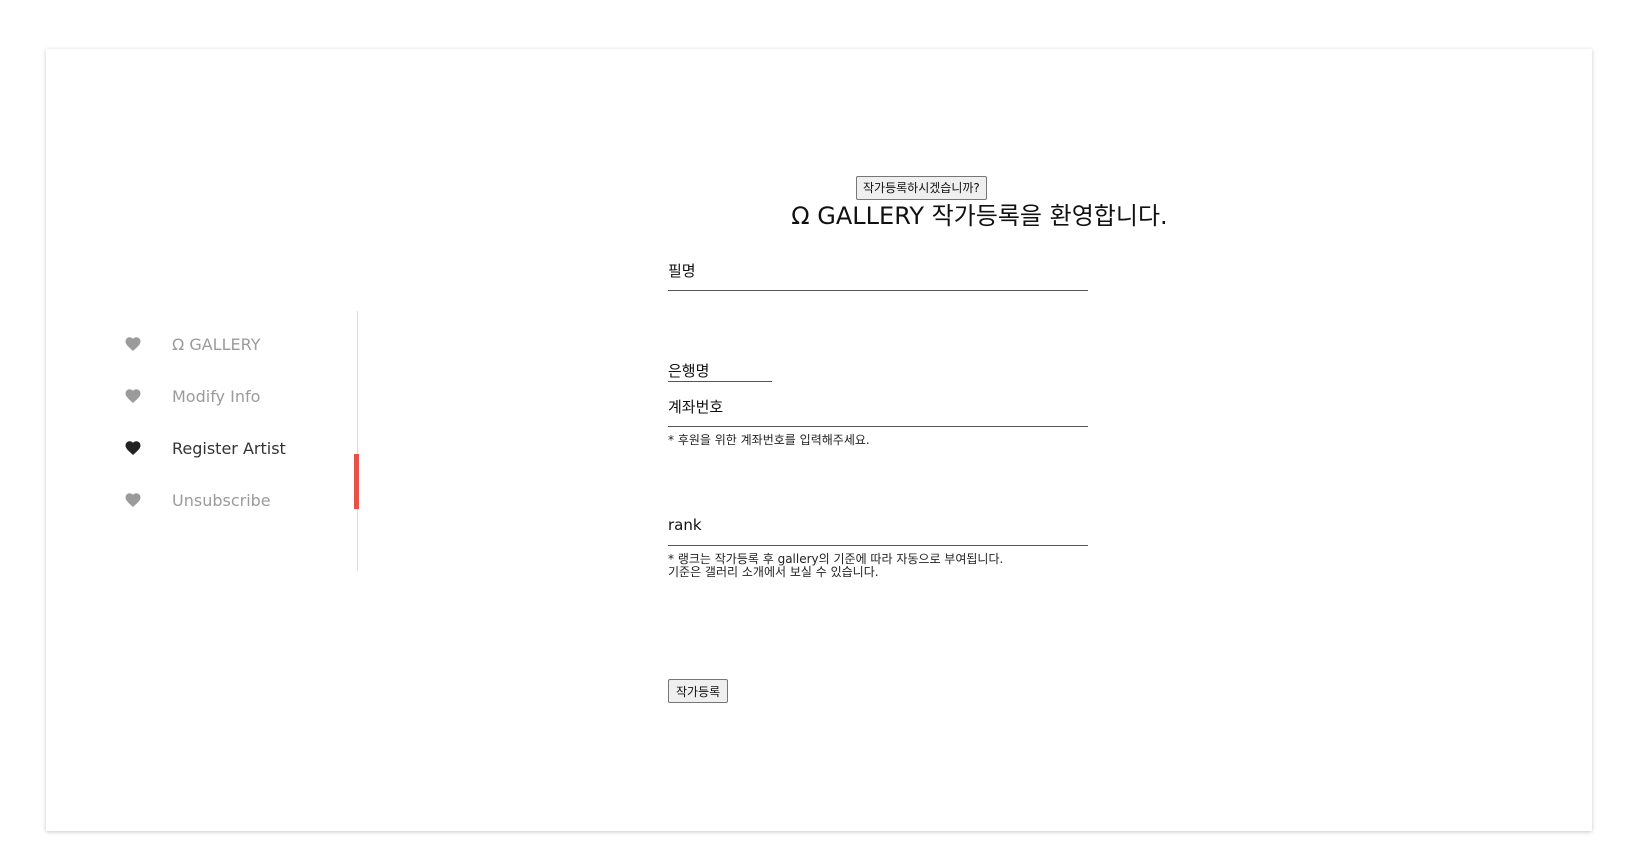  What do you see at coordinates (216, 344) in the screenshot?
I see `sidebar-item-label: Ω GALLERY` at bounding box center [216, 344].